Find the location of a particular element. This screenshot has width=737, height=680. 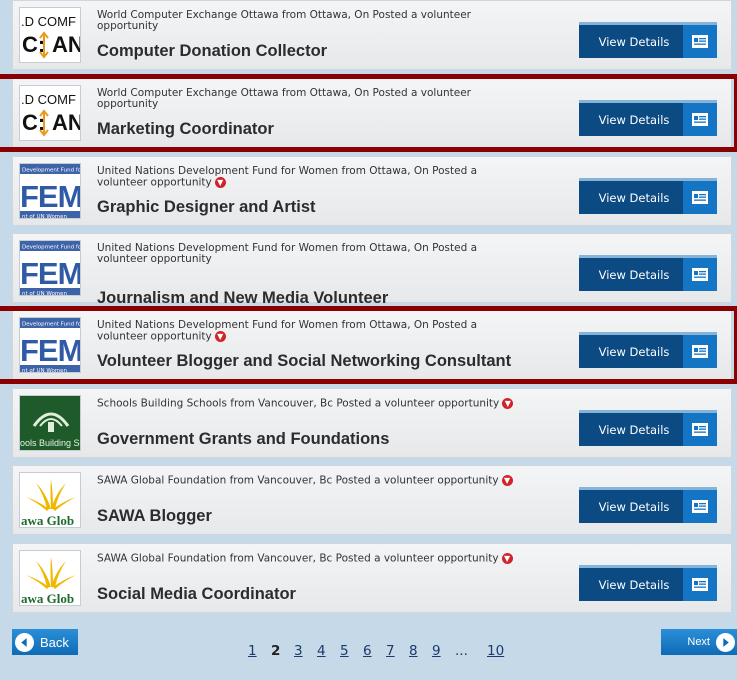

page-link: 7 is located at coordinates (397, 651).